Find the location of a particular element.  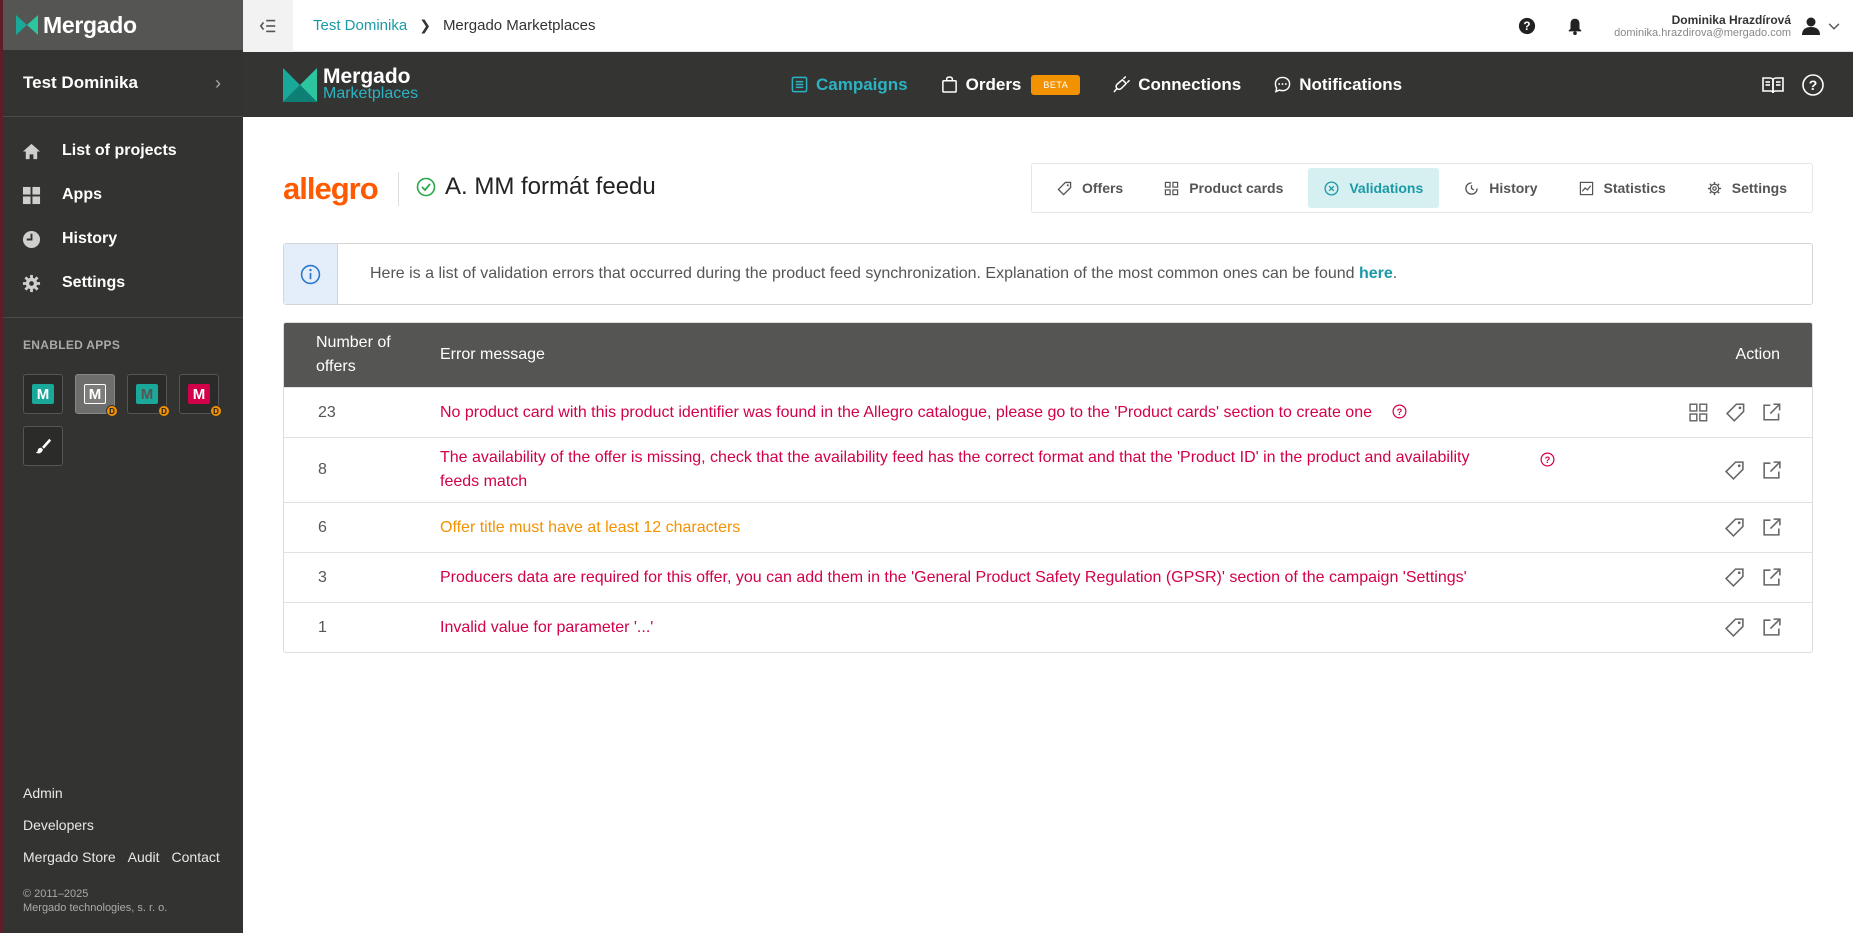

enabled-apps-title: ENABLED APPS is located at coordinates (72, 345).